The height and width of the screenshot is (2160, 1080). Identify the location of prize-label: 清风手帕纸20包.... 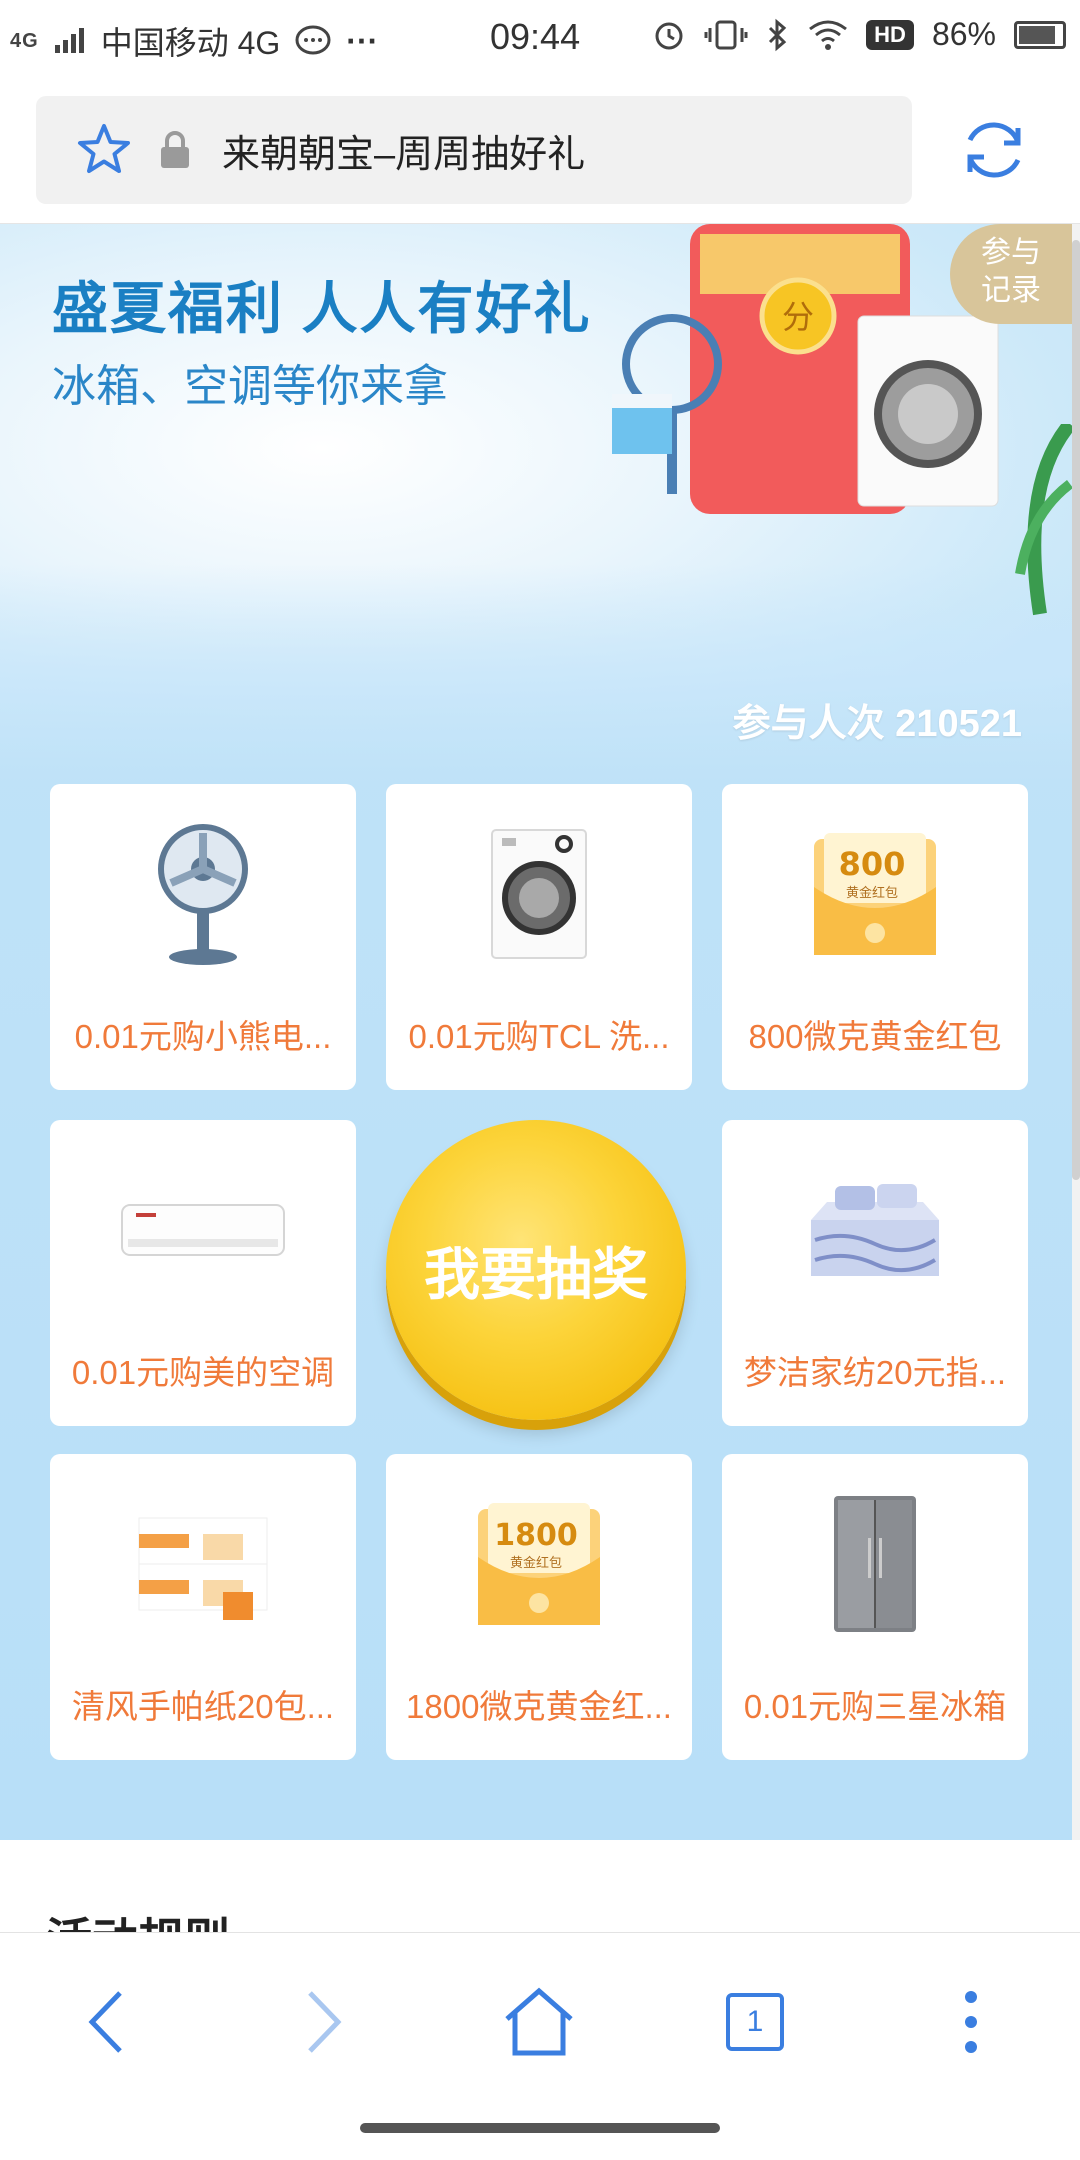
(203, 1706).